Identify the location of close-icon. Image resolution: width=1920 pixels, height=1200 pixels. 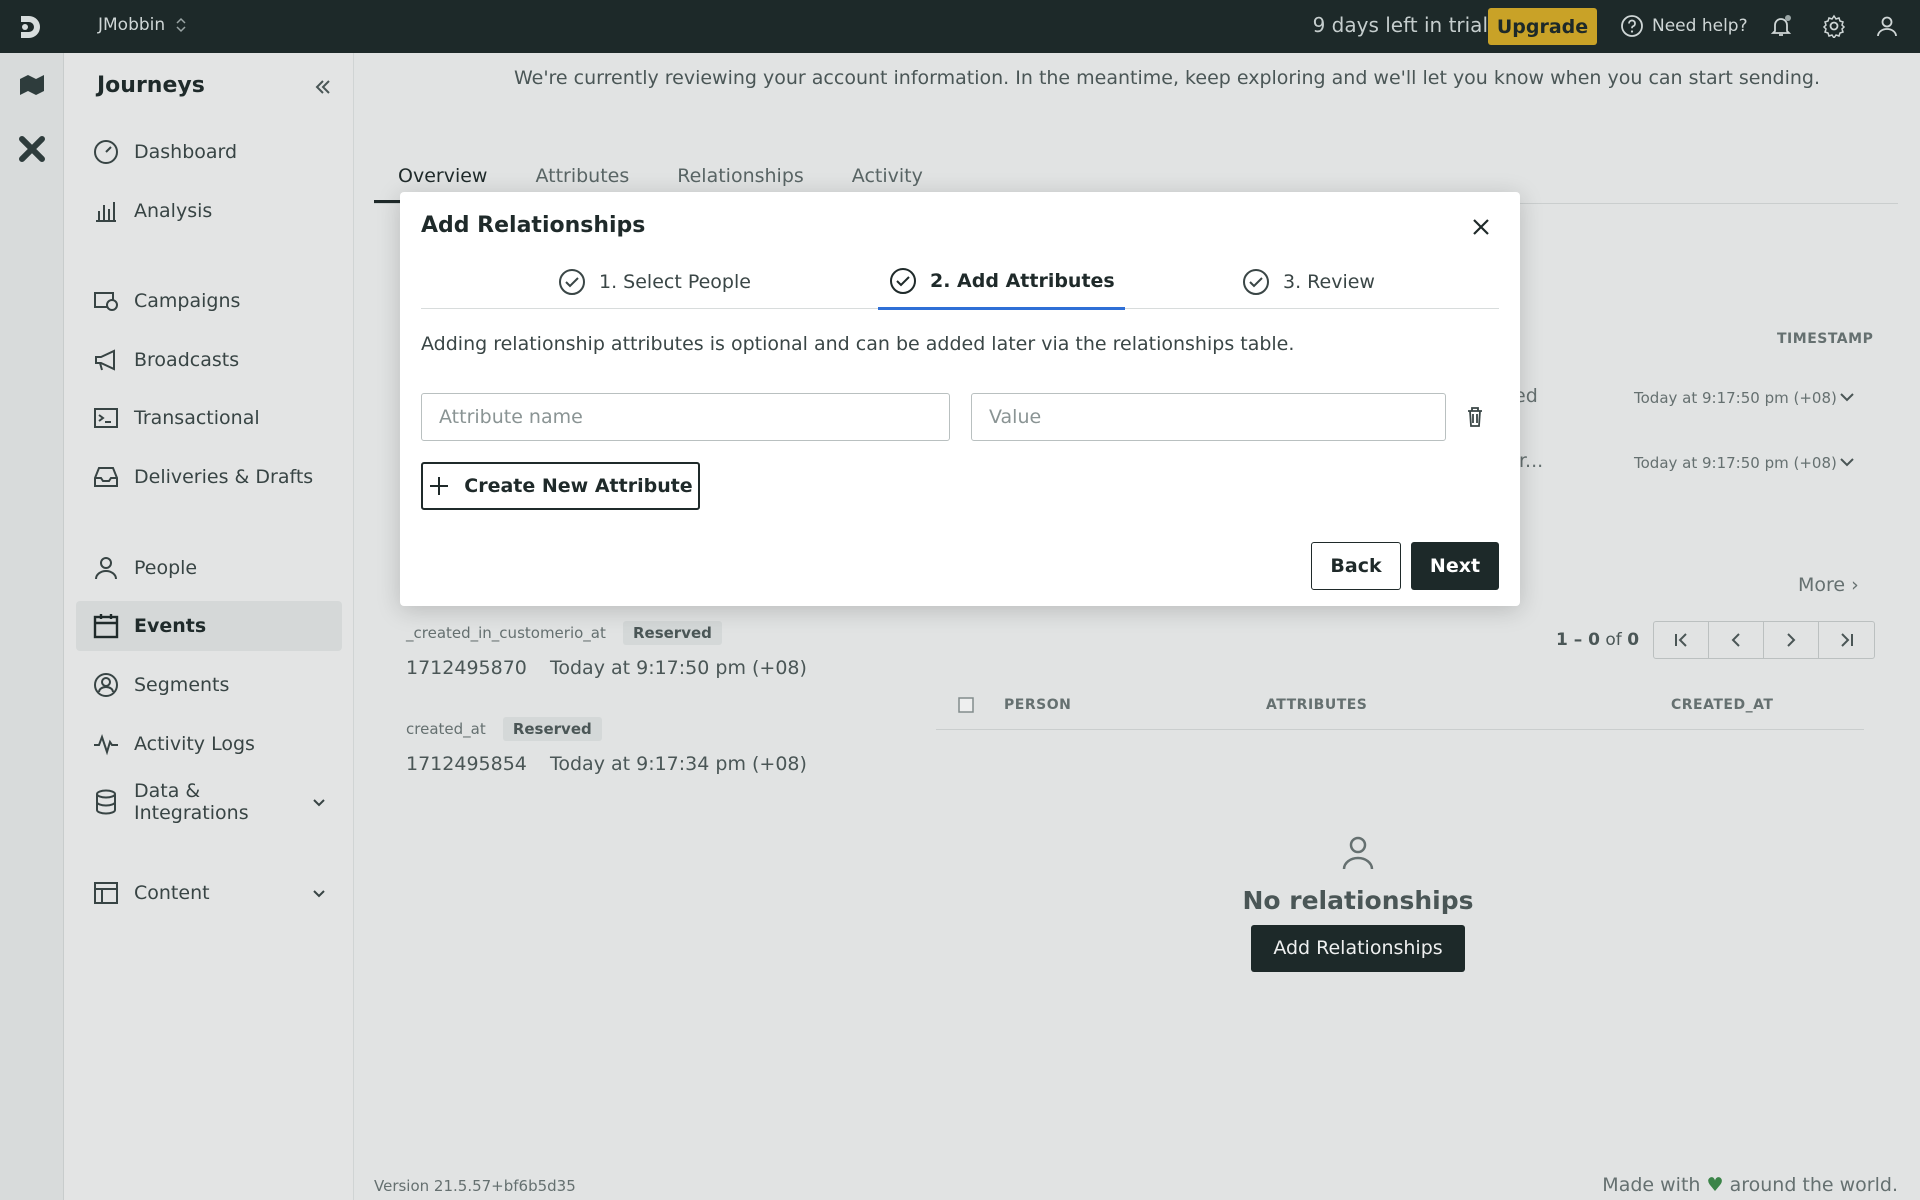
(1481, 227).